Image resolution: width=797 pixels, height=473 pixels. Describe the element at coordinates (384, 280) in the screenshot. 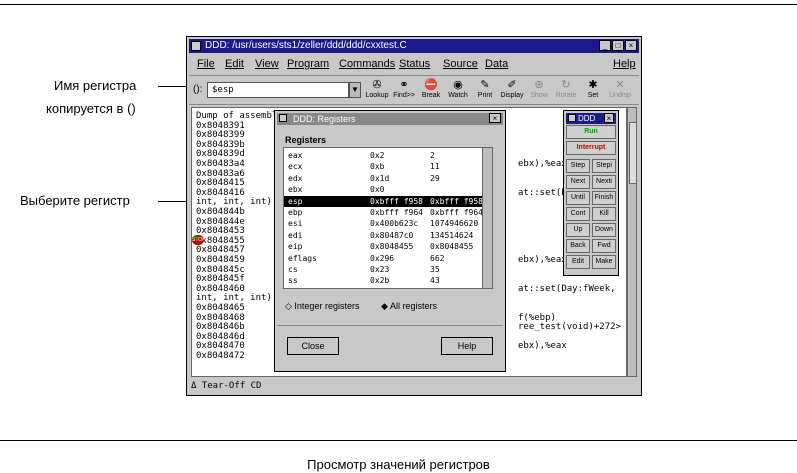

I see `register-row: ss 0x2b 43` at that location.